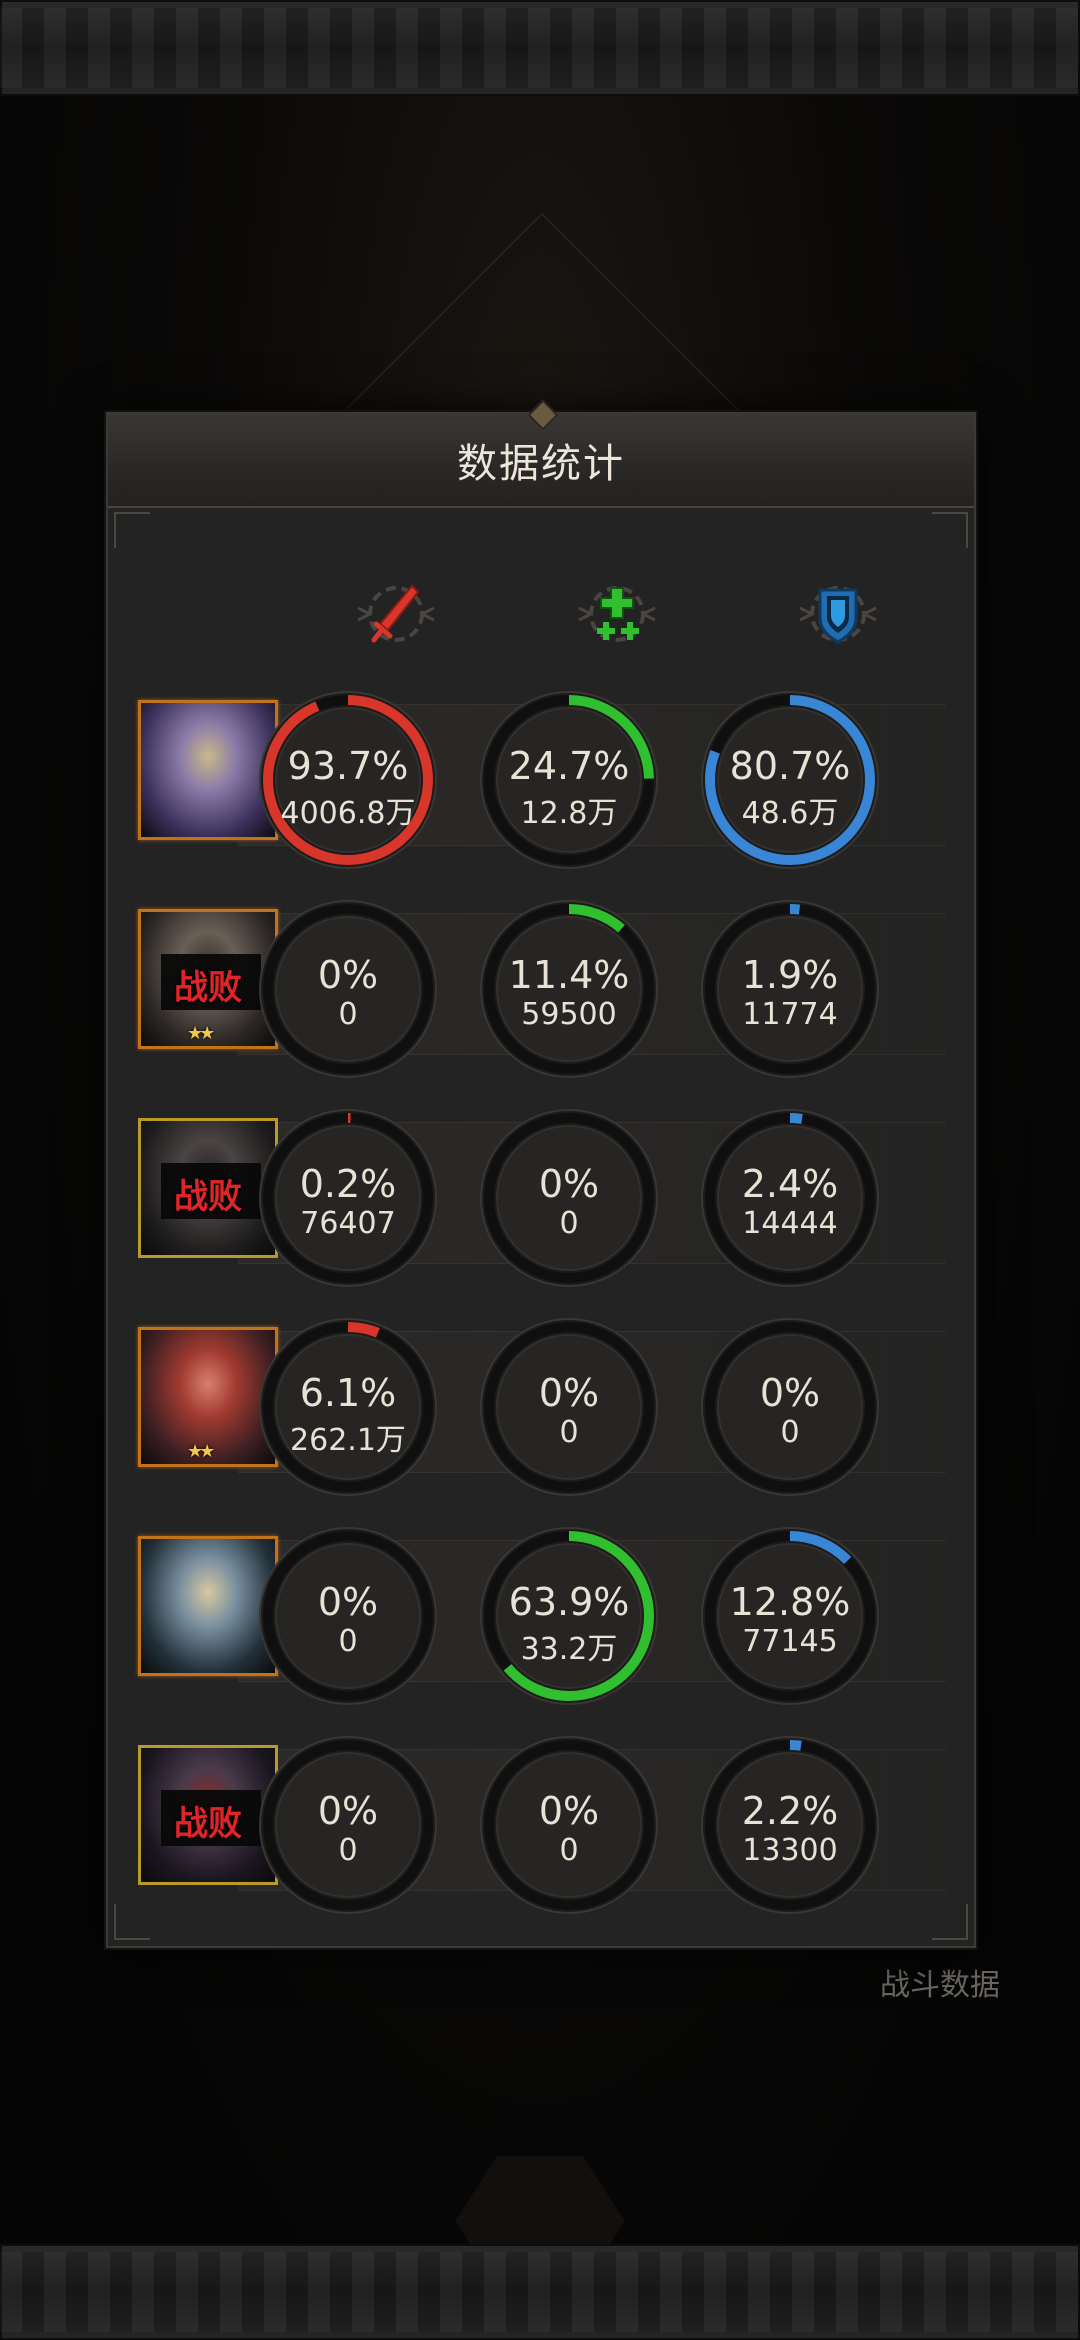 The image size is (1080, 2340). What do you see at coordinates (790, 1432) in the screenshot?
I see `defense-value: 0` at bounding box center [790, 1432].